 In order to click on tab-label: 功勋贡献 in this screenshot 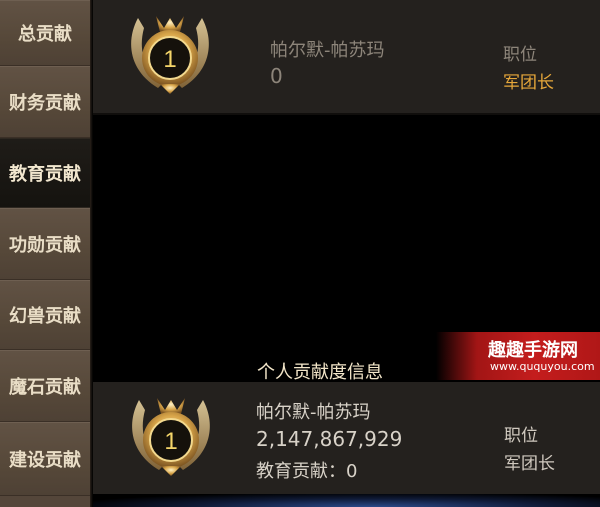, I will do `click(45, 245)`.